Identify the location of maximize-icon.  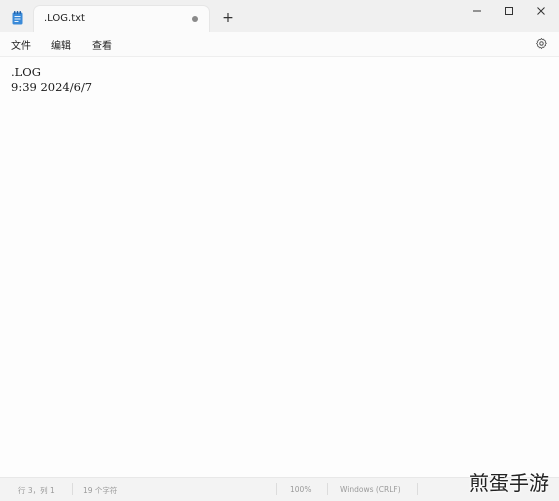
(509, 11).